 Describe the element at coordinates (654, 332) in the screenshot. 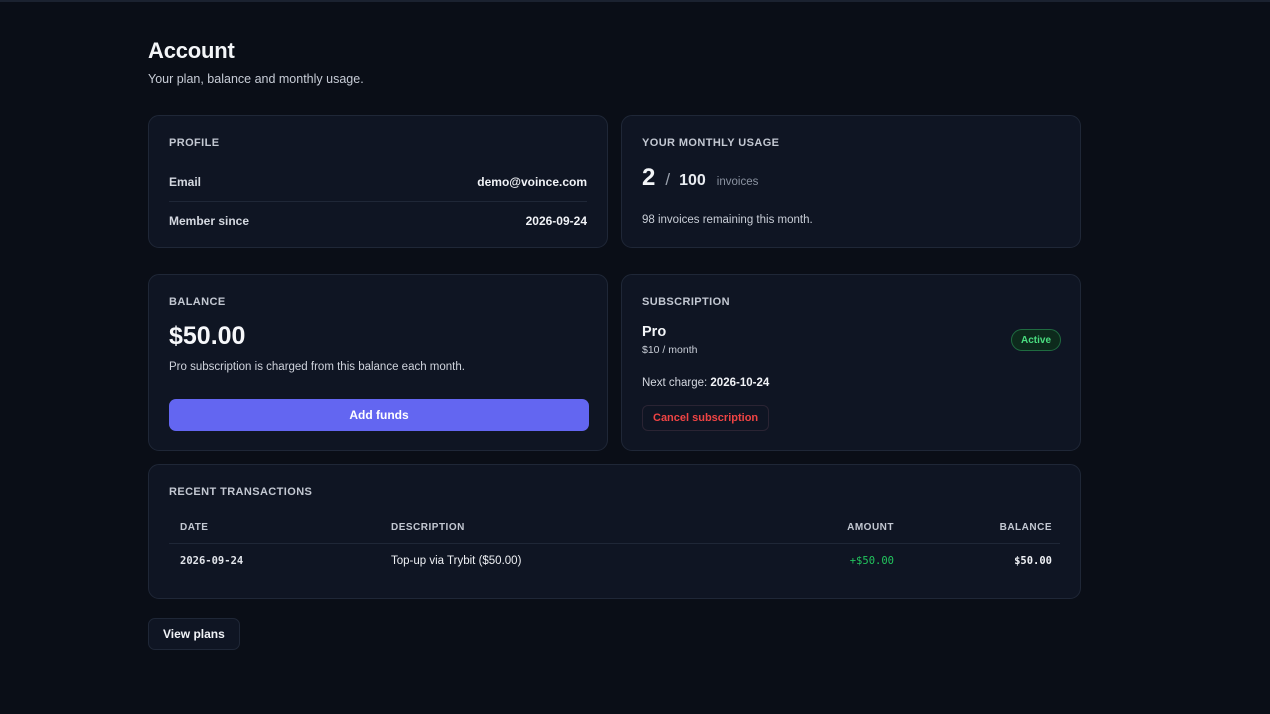

I see `plan-name: Pro` at that location.